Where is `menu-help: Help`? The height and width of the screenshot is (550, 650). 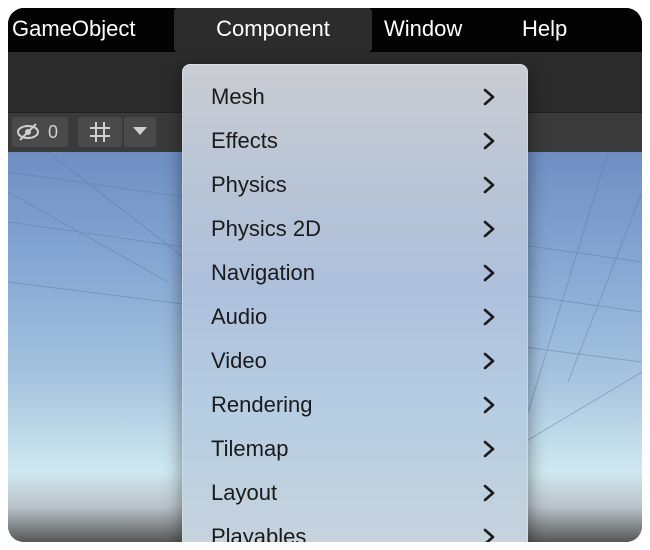
menu-help: Help is located at coordinates (557, 30).